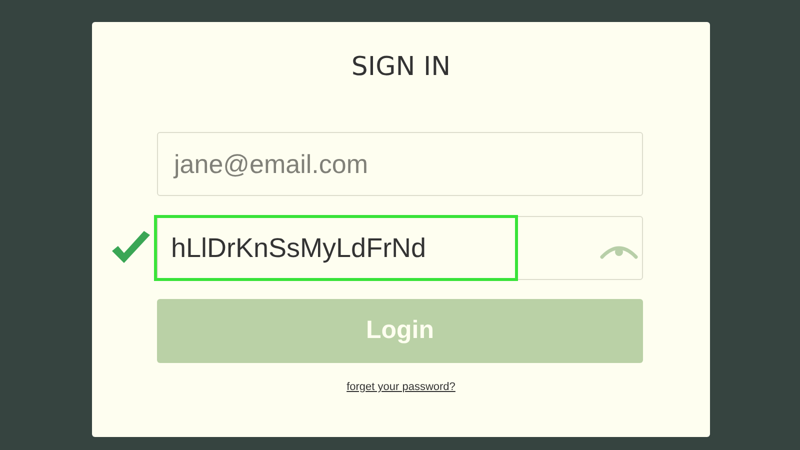 The height and width of the screenshot is (450, 800). I want to click on password-field: hLlDrKnSsMyLdFrNd, so click(400, 248).